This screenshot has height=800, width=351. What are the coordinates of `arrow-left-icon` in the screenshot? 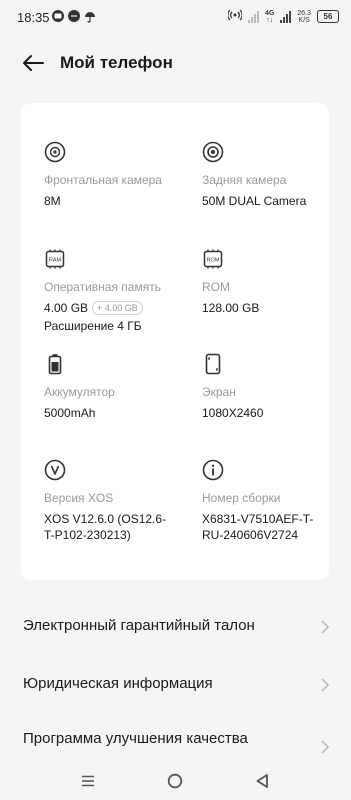 It's located at (33, 63).